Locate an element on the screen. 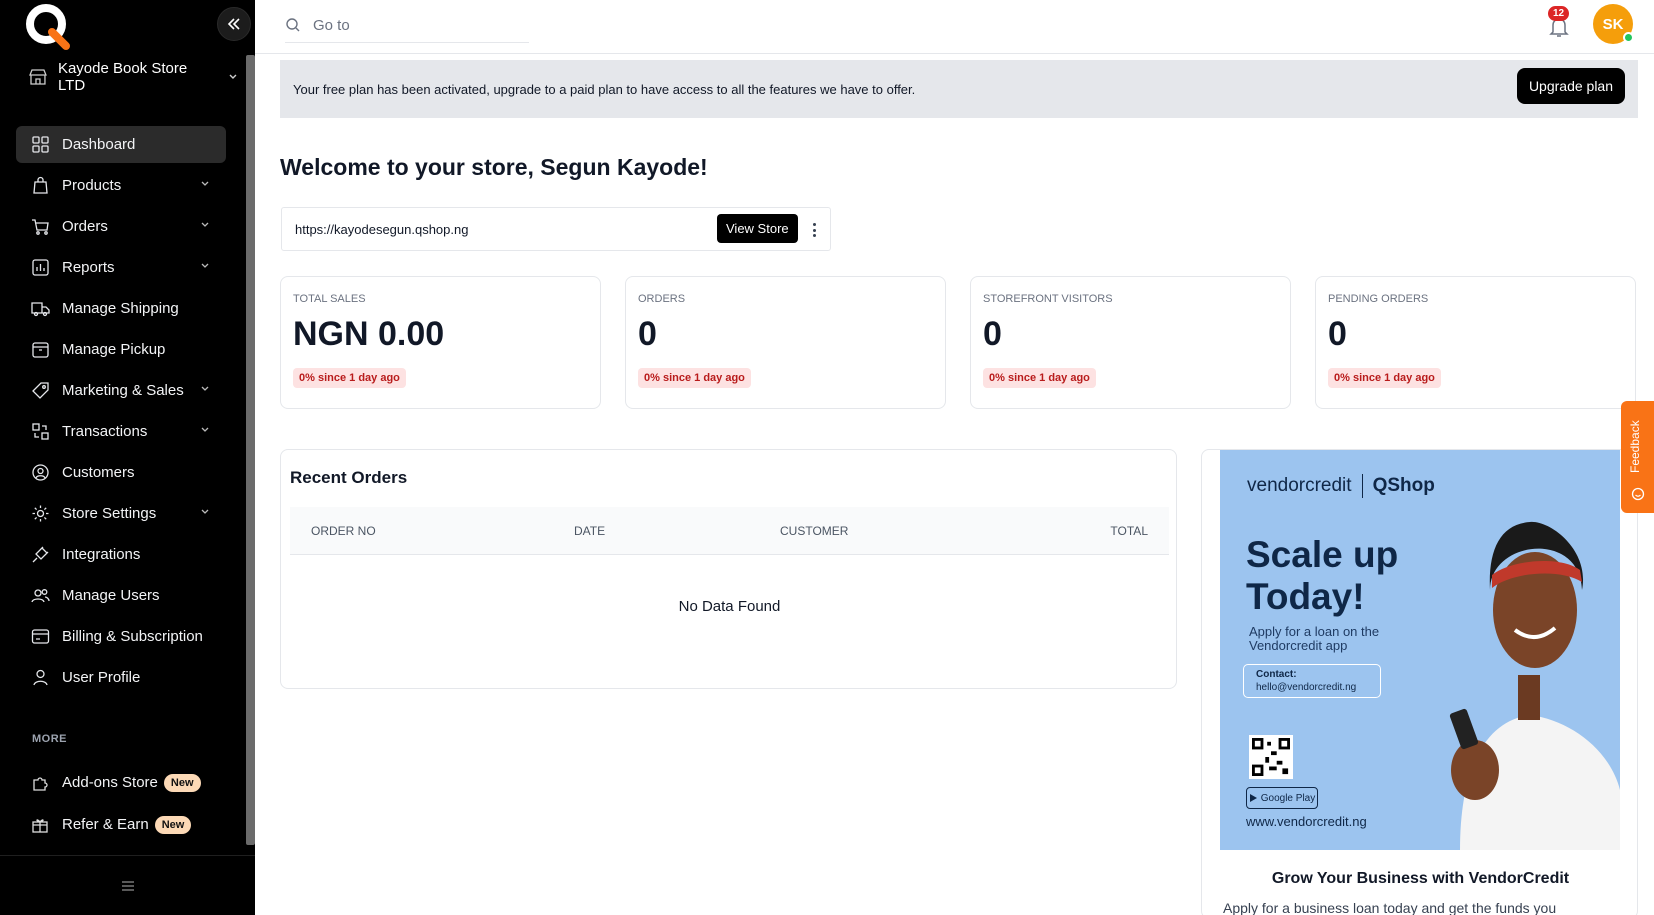  stat-card-total-sales: TOTAL SALES NGN 0.00 0% since 1 day ago is located at coordinates (440, 342).